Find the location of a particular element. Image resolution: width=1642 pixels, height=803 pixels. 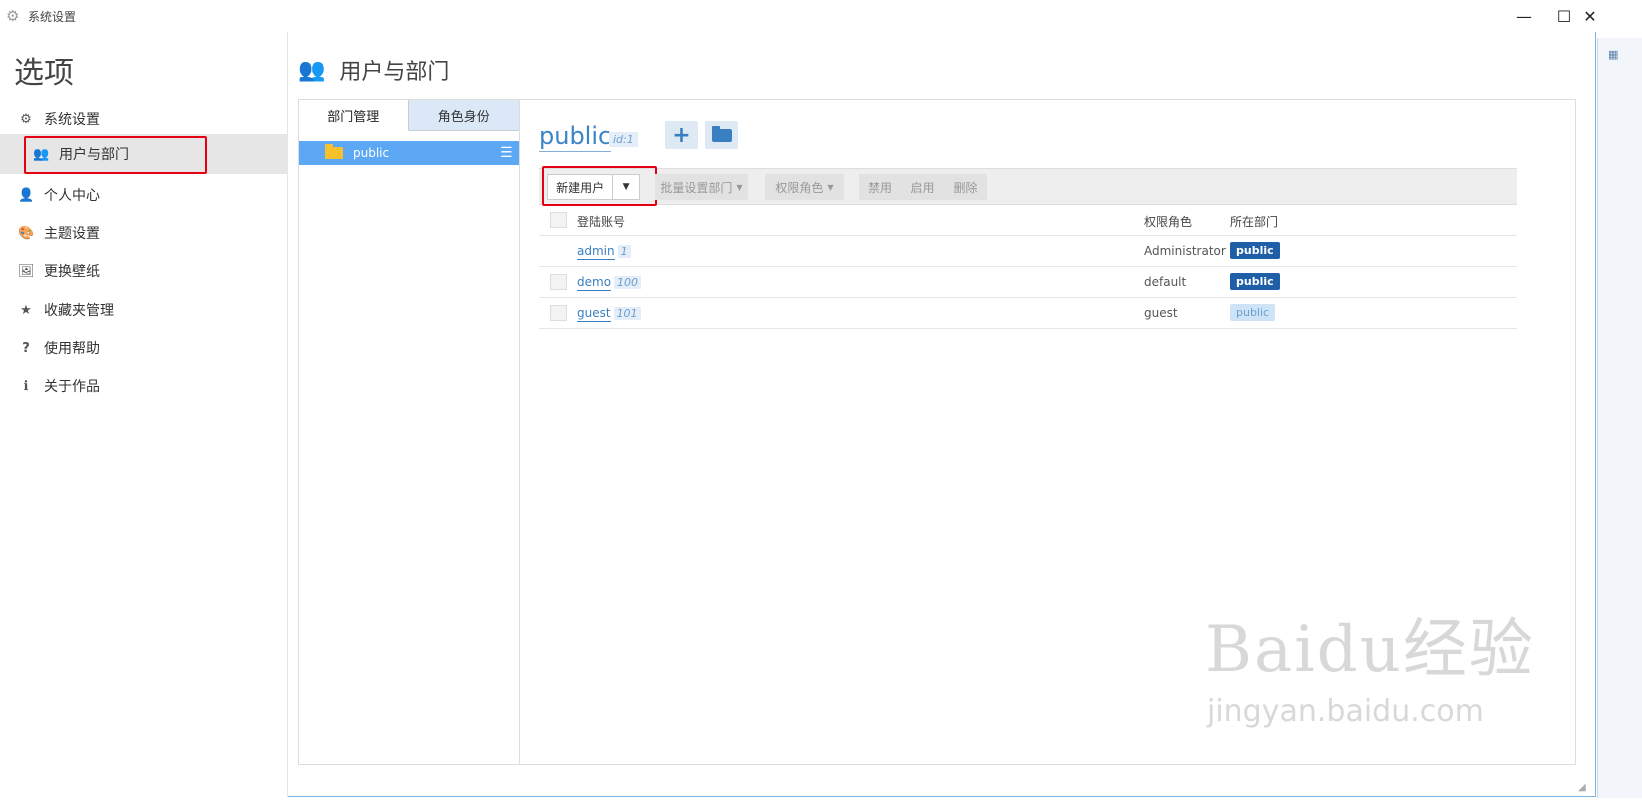

table-row: demo 100 default public is located at coordinates (1028, 282).